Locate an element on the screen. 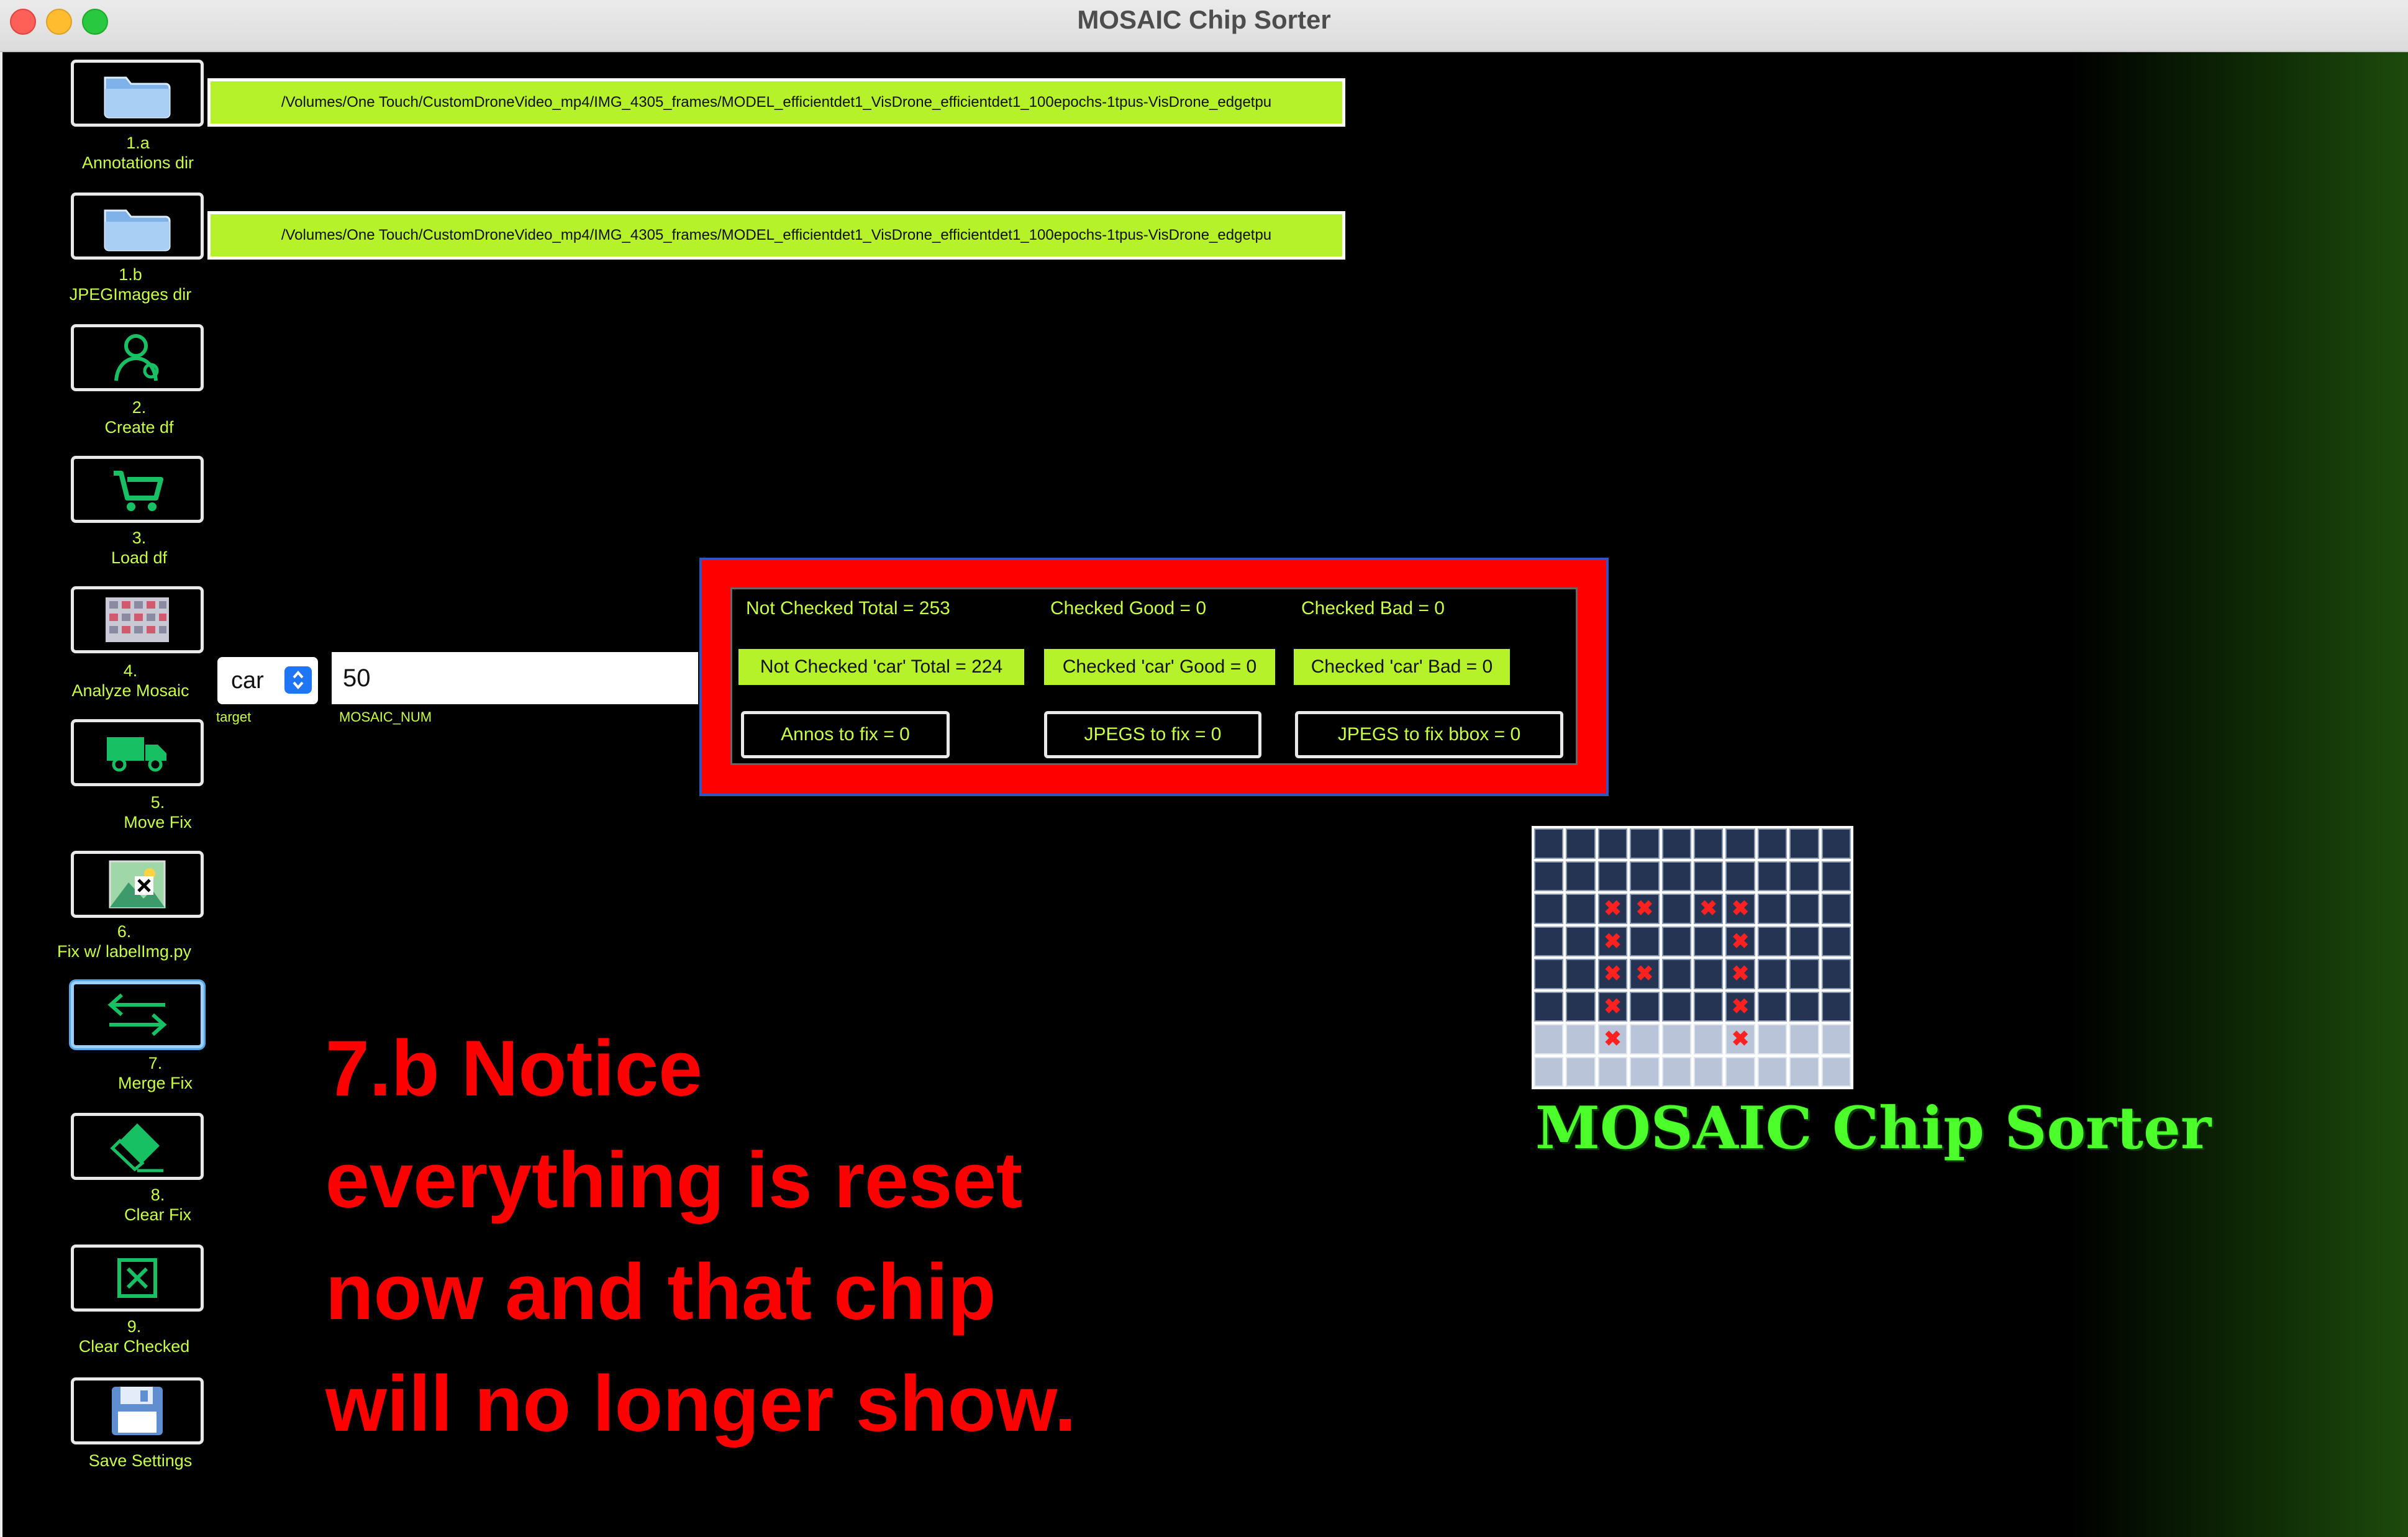 The height and width of the screenshot is (1537, 2408). step-number: 2. is located at coordinates (140, 407).